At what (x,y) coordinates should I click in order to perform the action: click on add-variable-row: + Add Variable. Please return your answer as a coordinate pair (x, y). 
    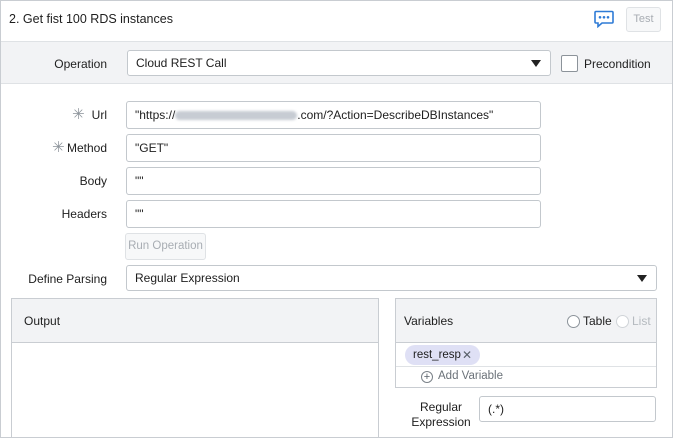
    Looking at the image, I should click on (526, 377).